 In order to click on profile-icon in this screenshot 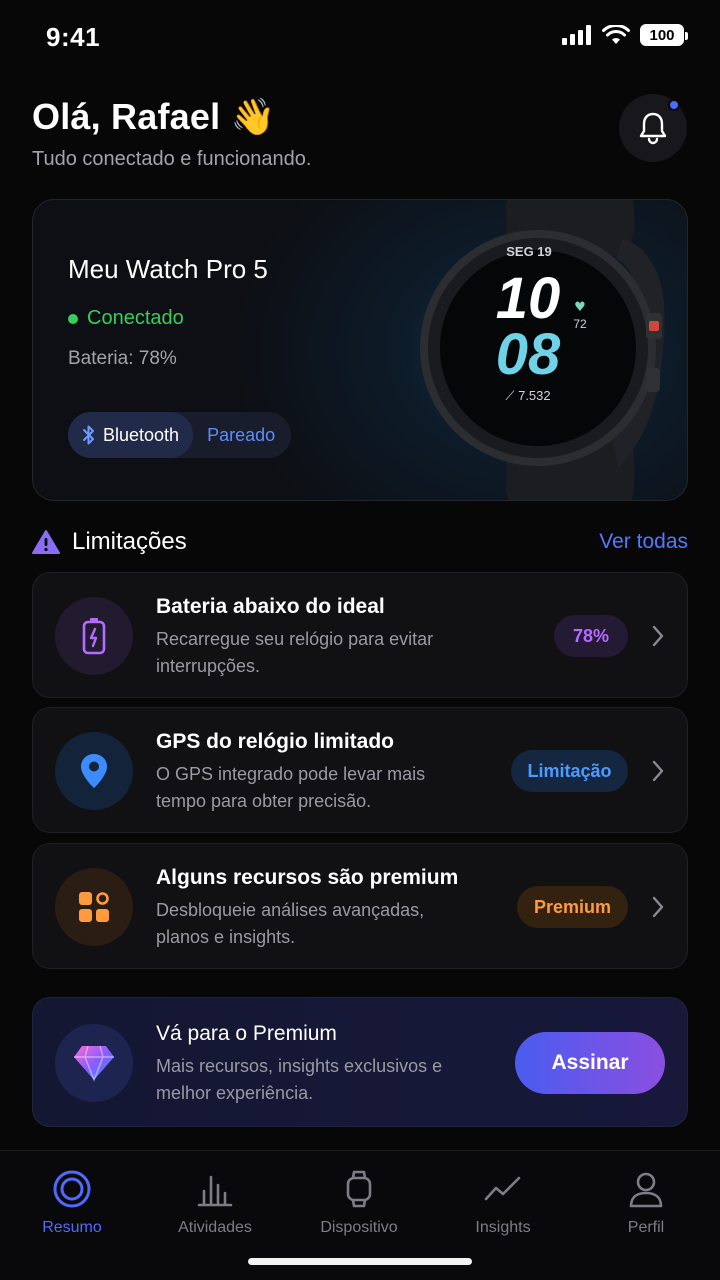, I will do `click(646, 1190)`.